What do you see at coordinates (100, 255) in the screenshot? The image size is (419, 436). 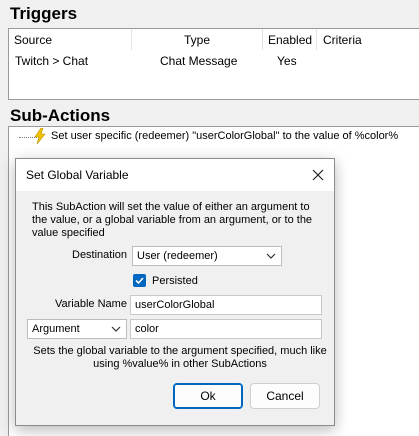 I see `destination-label: Destination` at bounding box center [100, 255].